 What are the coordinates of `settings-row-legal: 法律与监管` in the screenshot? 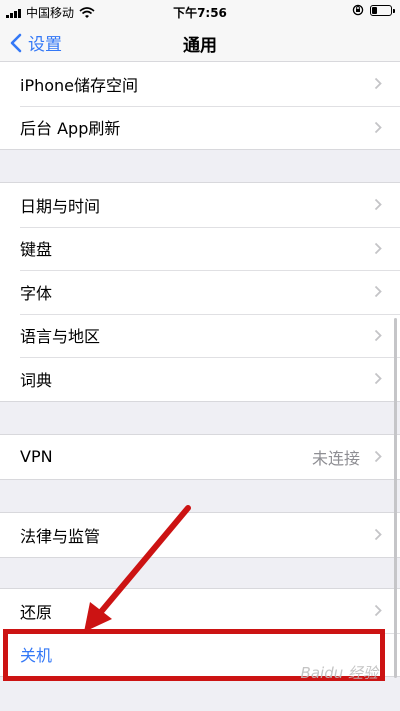 It's located at (200, 535).